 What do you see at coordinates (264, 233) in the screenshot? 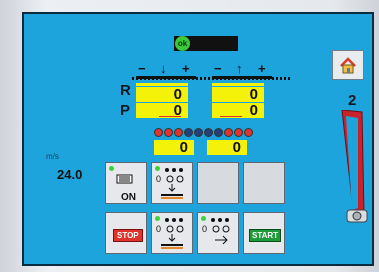
I see `start-button: START` at bounding box center [264, 233].